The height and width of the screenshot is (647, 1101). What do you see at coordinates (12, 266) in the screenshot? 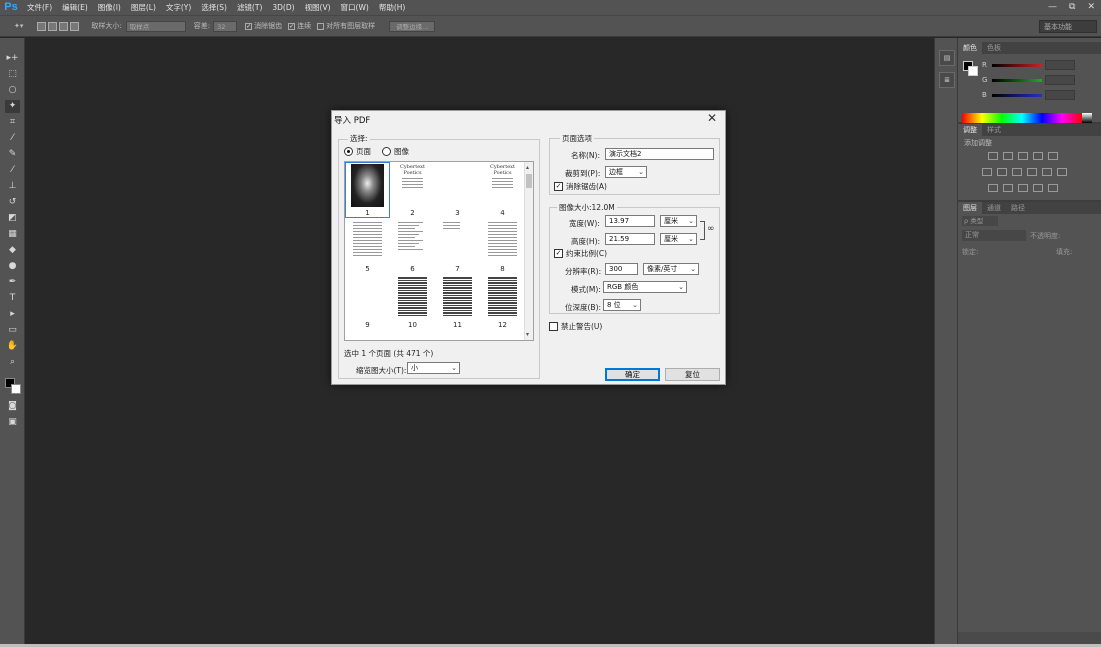
I see `dodge-tool-icon: ●` at bounding box center [12, 266].